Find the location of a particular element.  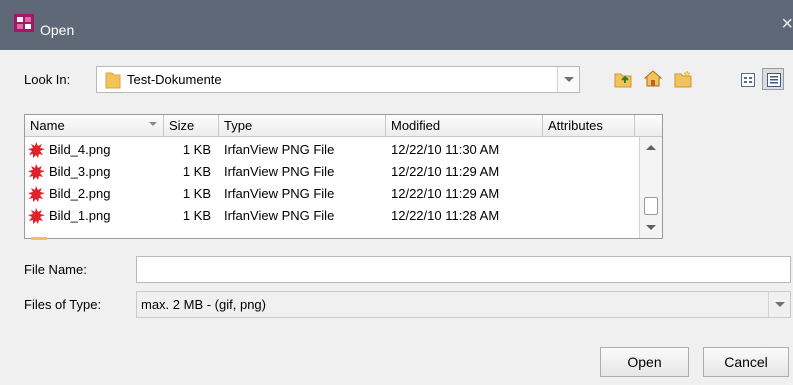

column-attributes-label: Attributes is located at coordinates (575, 125).